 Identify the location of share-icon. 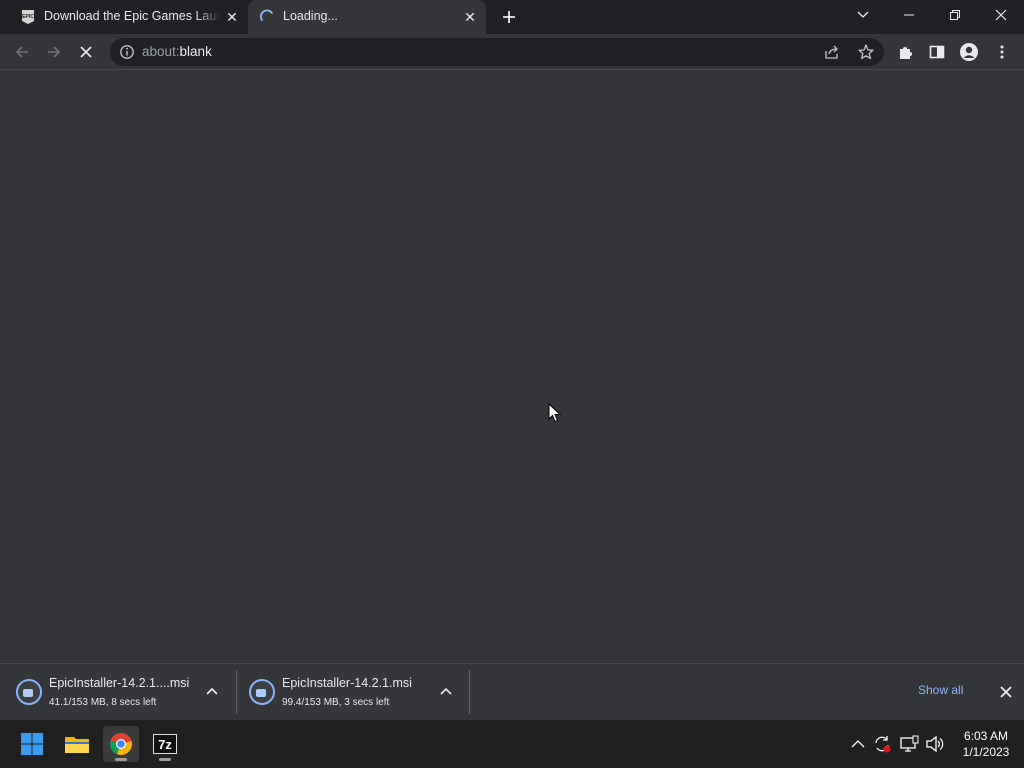
(832, 52).